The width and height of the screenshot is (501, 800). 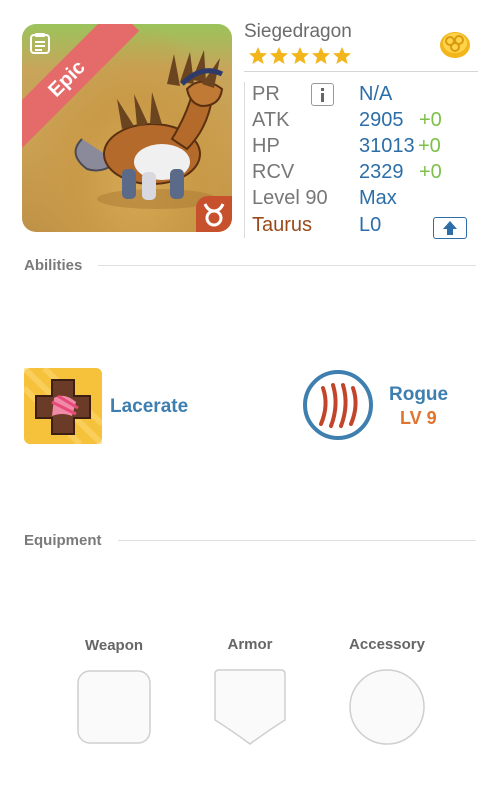 What do you see at coordinates (381, 172) in the screenshot?
I see `rcv-value: 2329` at bounding box center [381, 172].